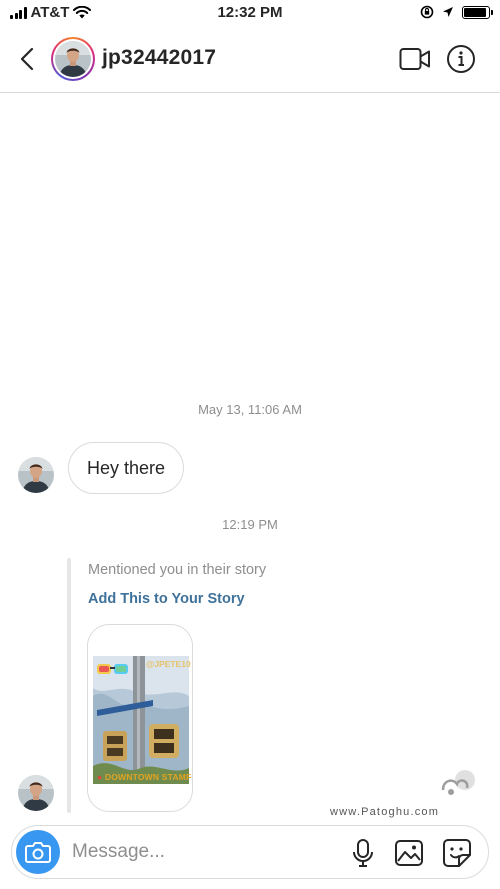 This screenshot has height=889, width=500. I want to click on camera-icon, so click(38, 852).